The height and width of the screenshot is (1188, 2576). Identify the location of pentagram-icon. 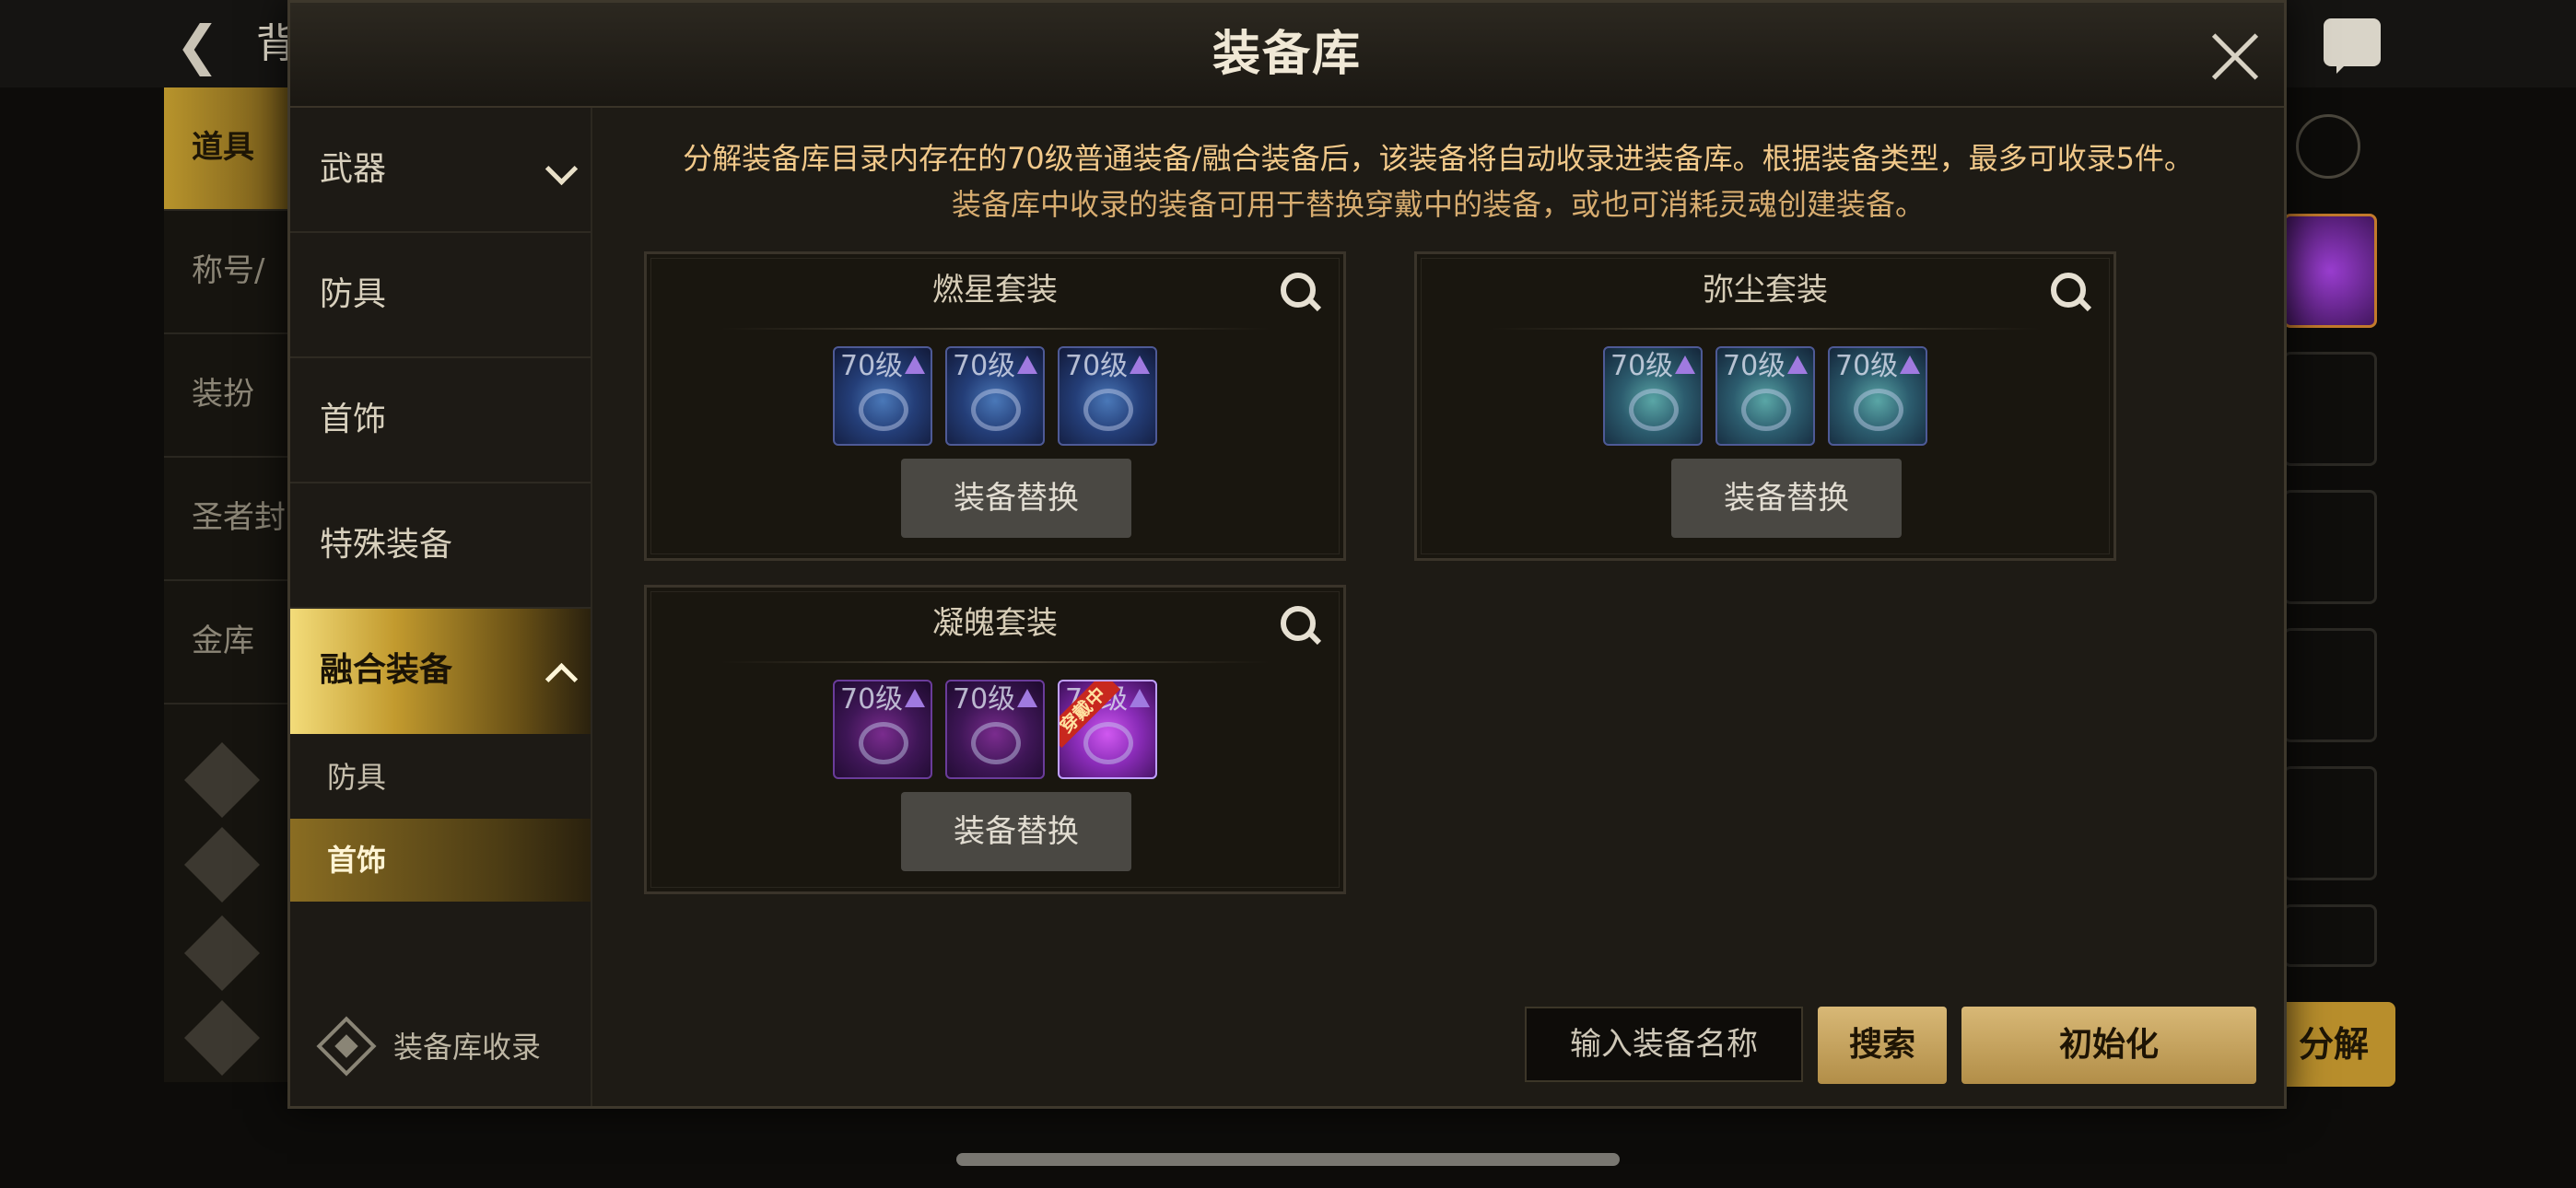
(2328, 146).